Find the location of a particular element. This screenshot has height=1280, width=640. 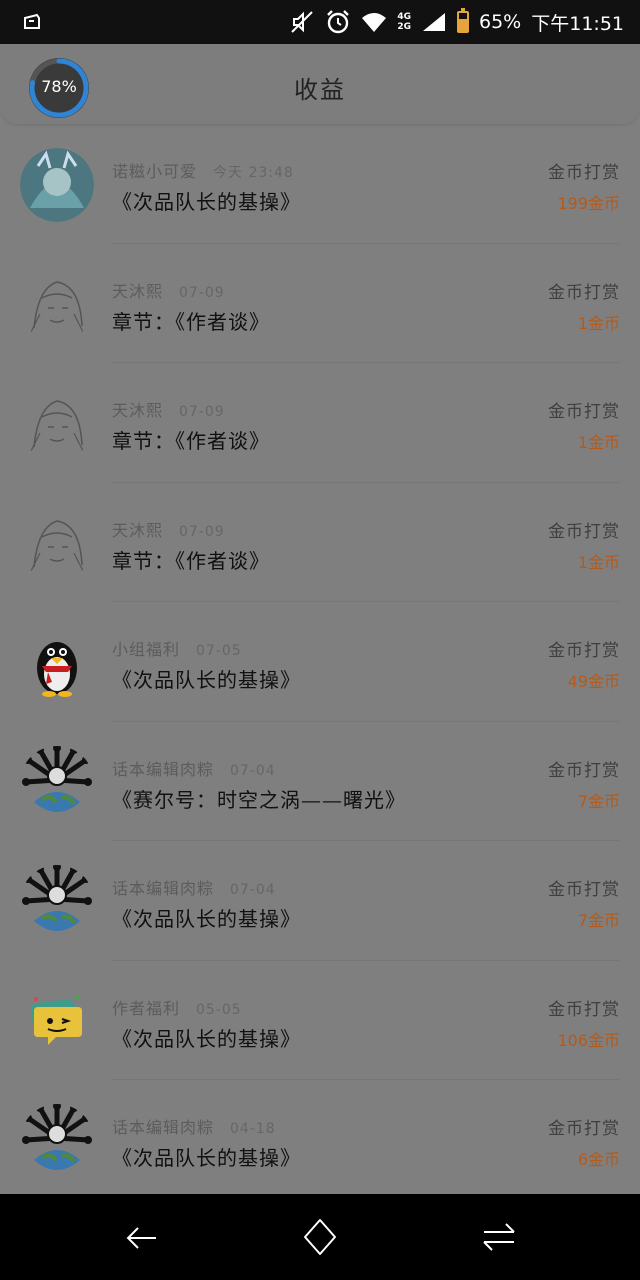

alarm-icon is located at coordinates (338, 22).